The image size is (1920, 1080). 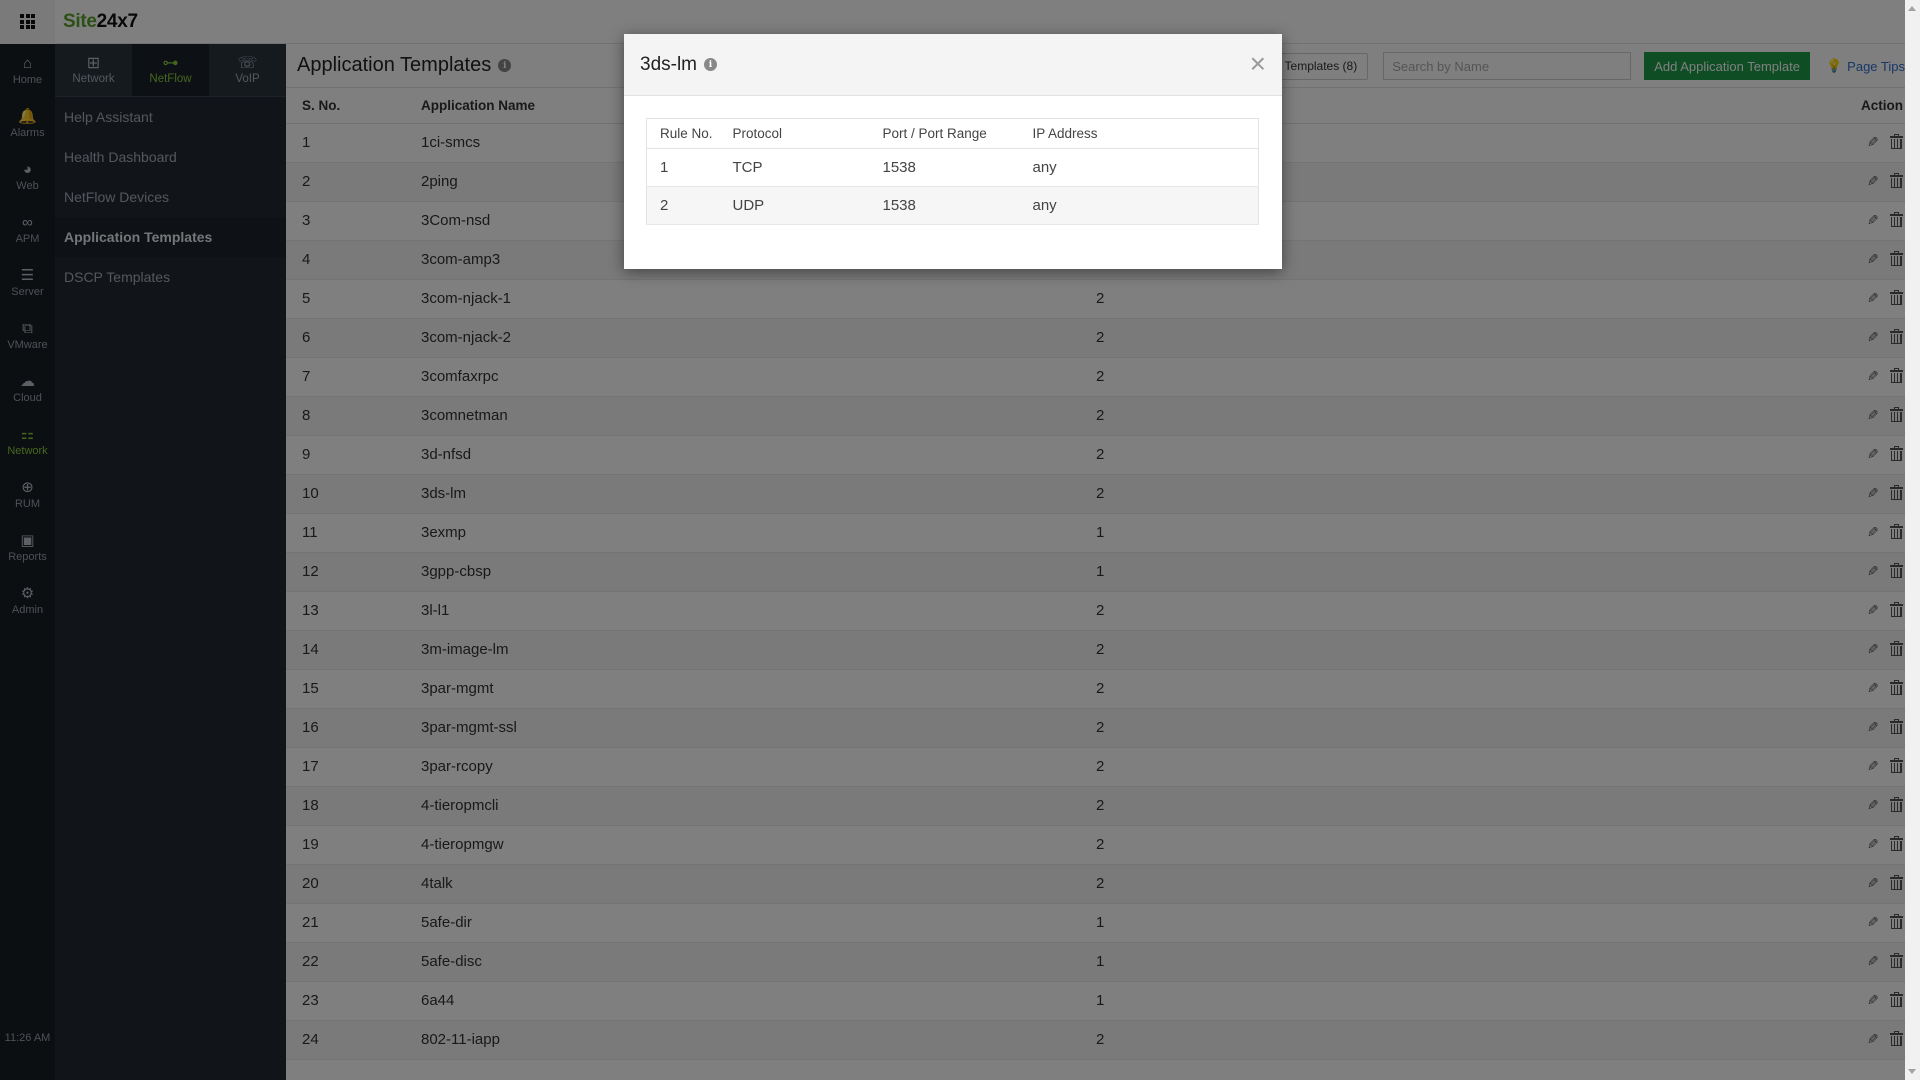 I want to click on cell-rule-no: 2, so click(x=689, y=205).